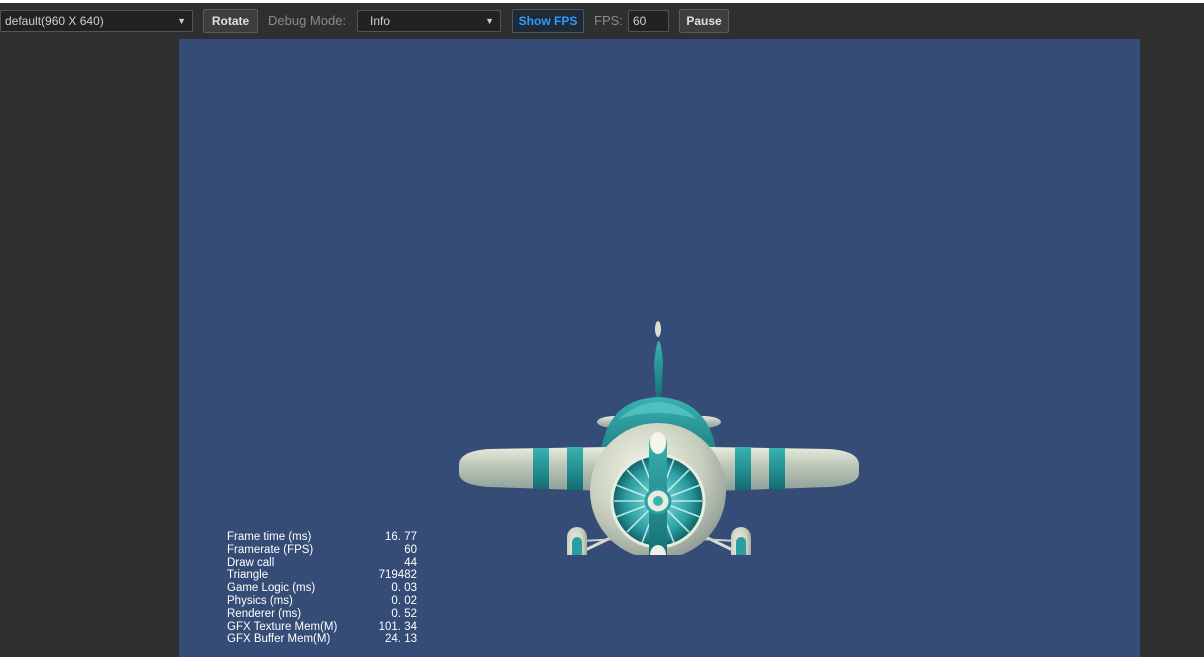  What do you see at coordinates (401, 537) in the screenshot?
I see `stat-value: 16. 77` at bounding box center [401, 537].